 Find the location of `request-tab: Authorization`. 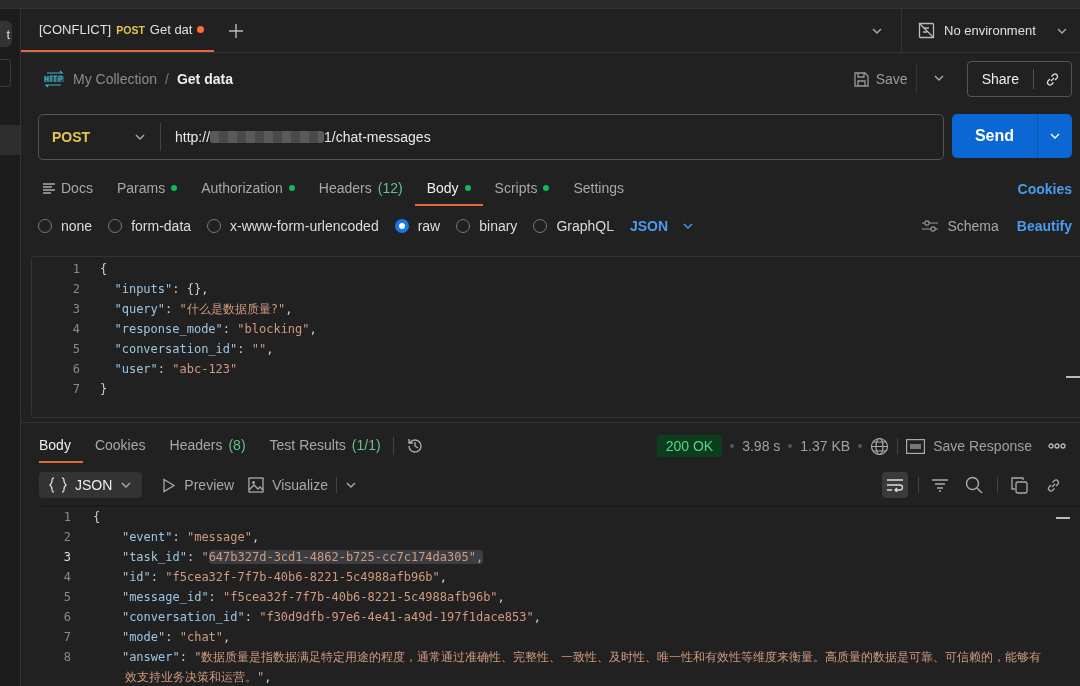

request-tab: Authorization is located at coordinates (248, 189).